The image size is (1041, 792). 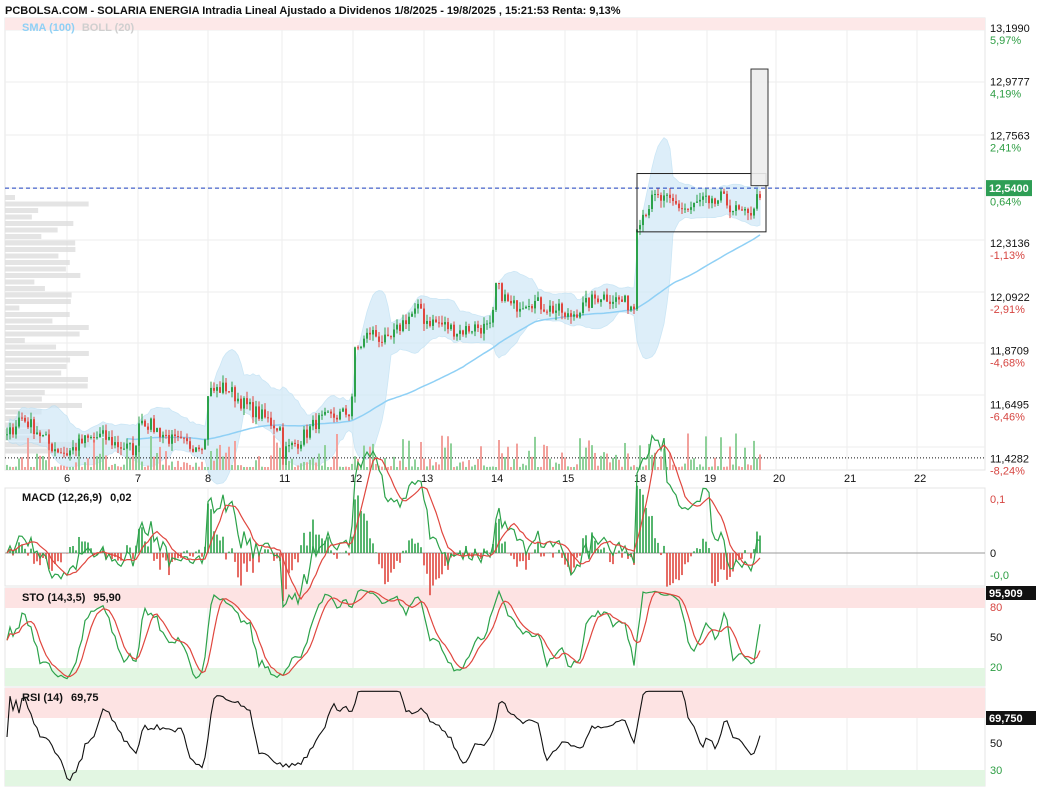 I want to click on x-tick-label: 20, so click(x=779, y=479).